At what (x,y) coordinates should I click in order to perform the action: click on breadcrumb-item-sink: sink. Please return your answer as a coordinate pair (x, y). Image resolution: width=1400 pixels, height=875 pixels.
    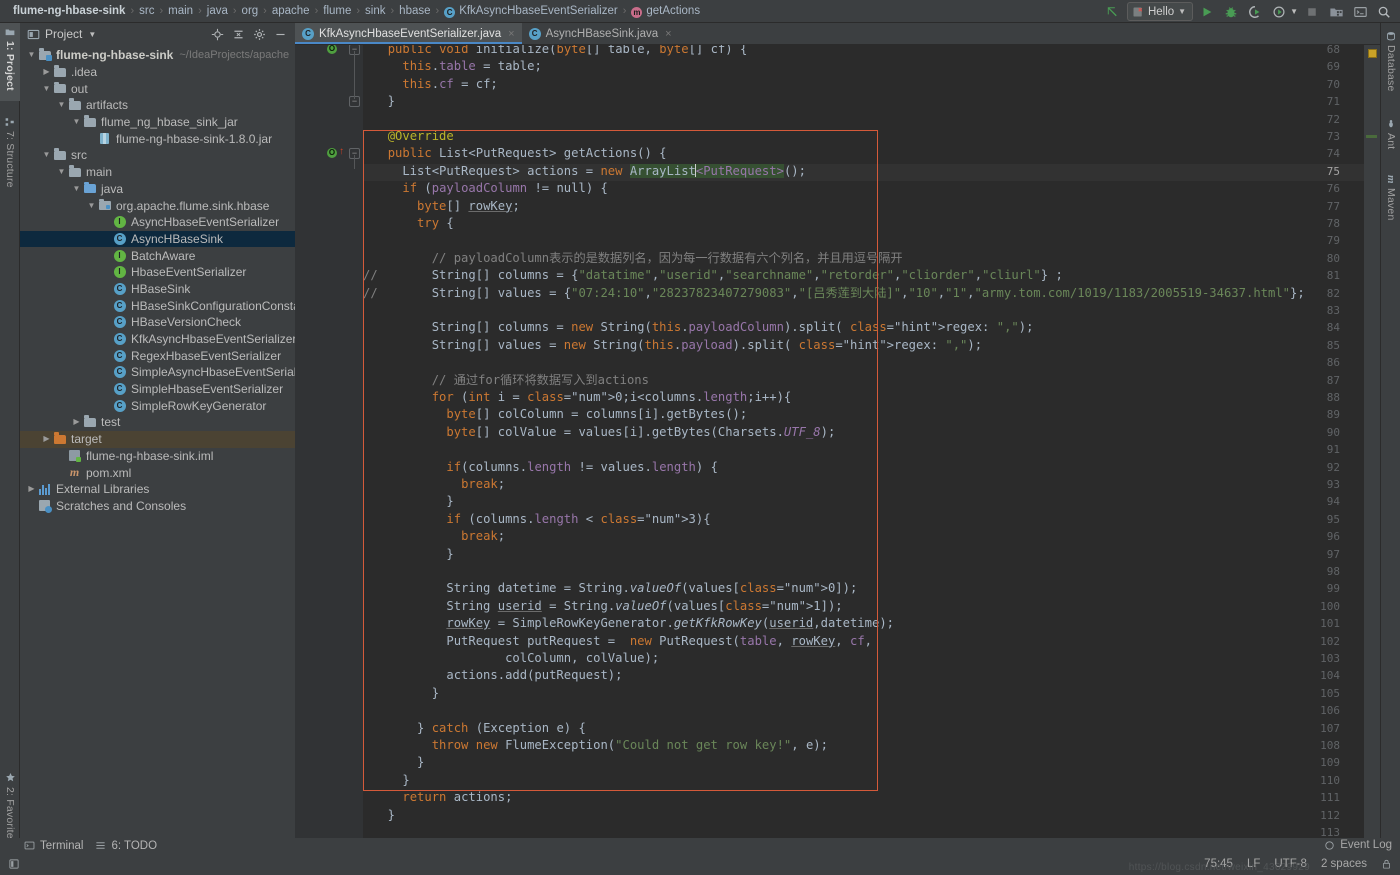
    Looking at the image, I should click on (375, 11).